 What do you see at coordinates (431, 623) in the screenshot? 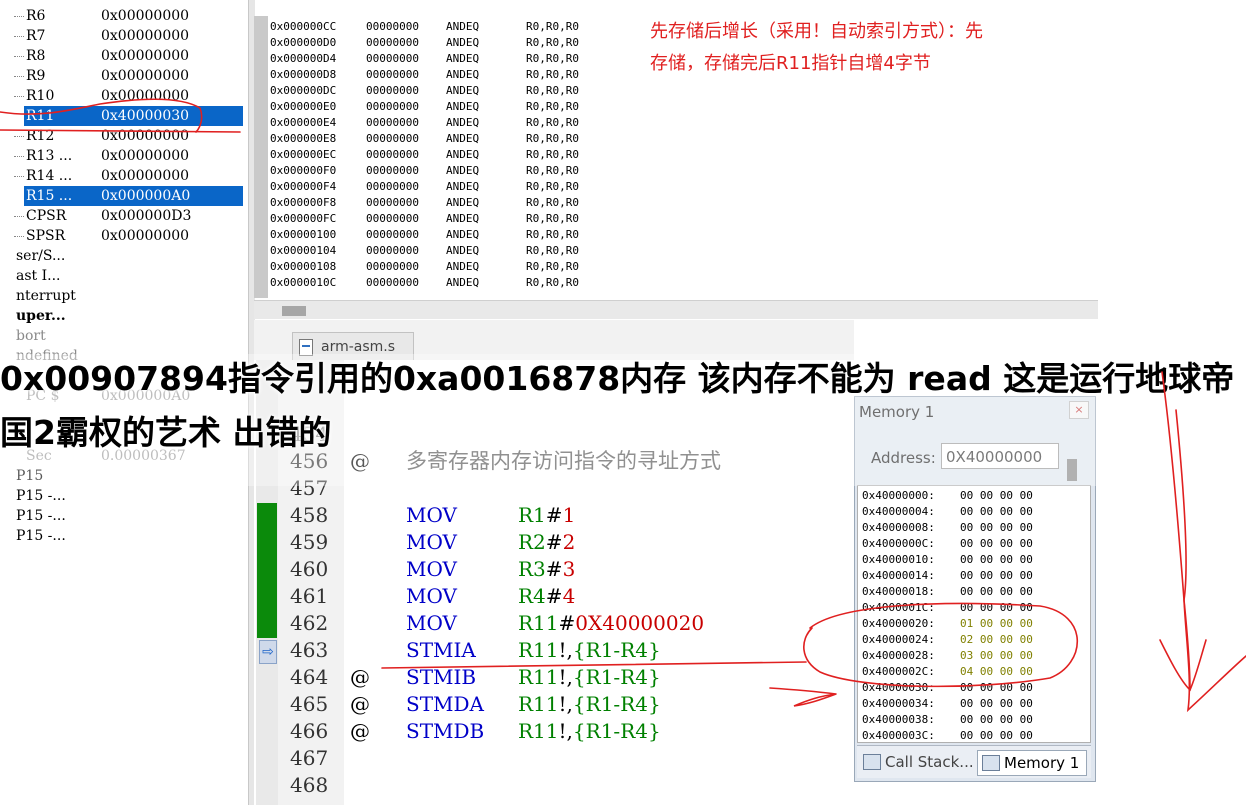
I see `instruction-mnemonic: MOV` at bounding box center [431, 623].